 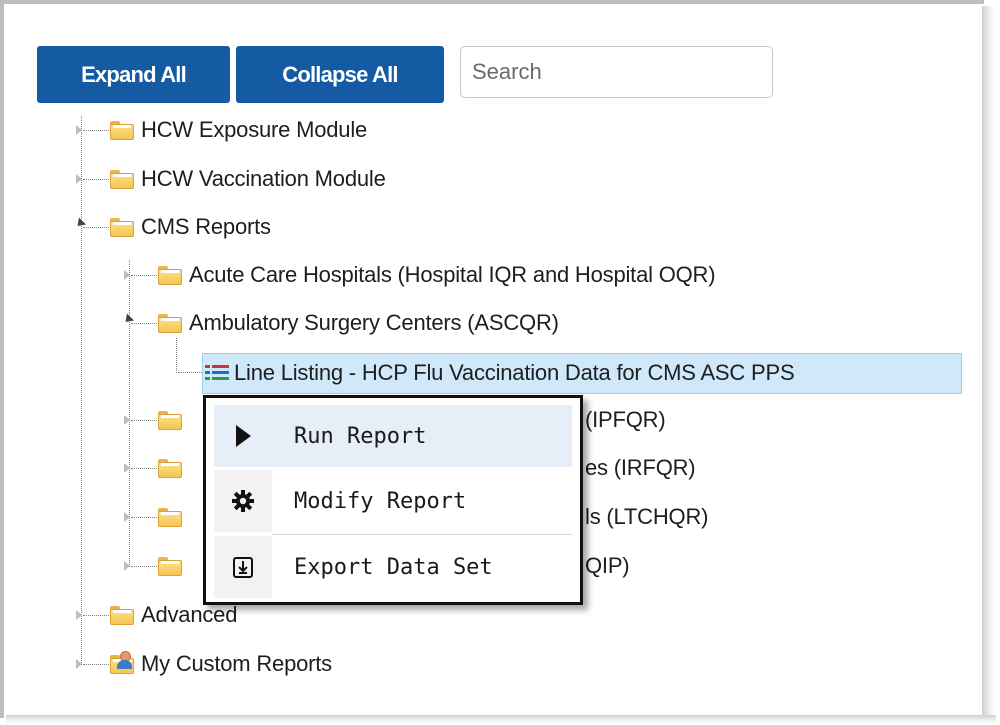 I want to click on tree-node-label: HCW Exposure Module, so click(x=254, y=129).